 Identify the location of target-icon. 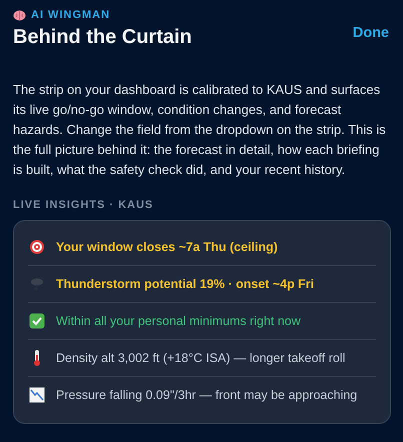
(37, 247).